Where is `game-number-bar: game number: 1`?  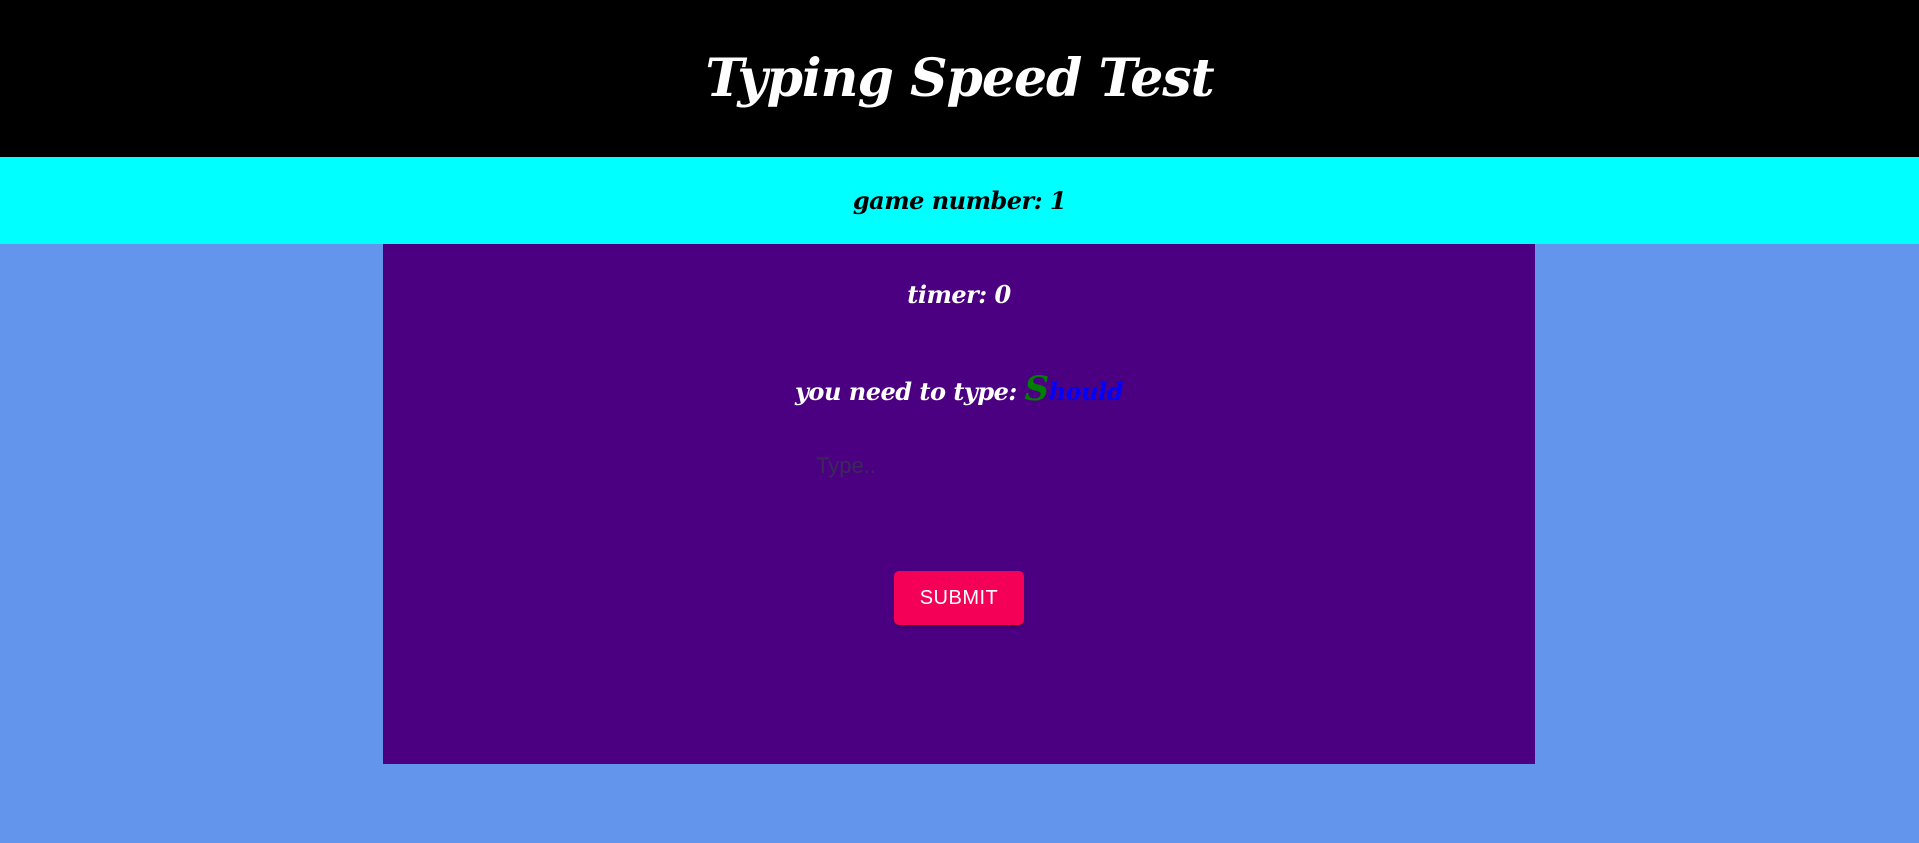
game-number-bar: game number: 1 is located at coordinates (959, 200).